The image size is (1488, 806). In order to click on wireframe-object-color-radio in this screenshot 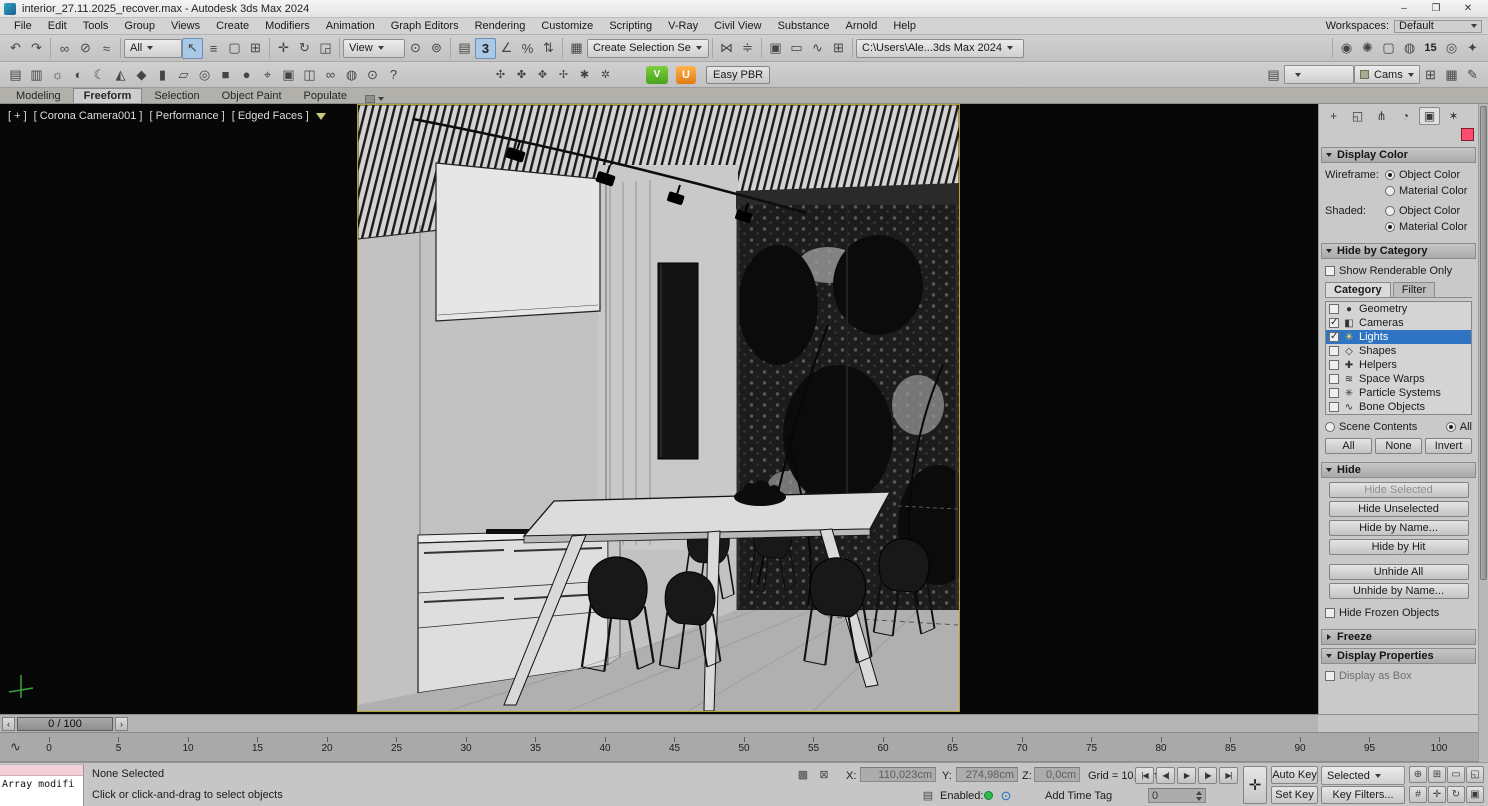, I will do `click(1390, 175)`.